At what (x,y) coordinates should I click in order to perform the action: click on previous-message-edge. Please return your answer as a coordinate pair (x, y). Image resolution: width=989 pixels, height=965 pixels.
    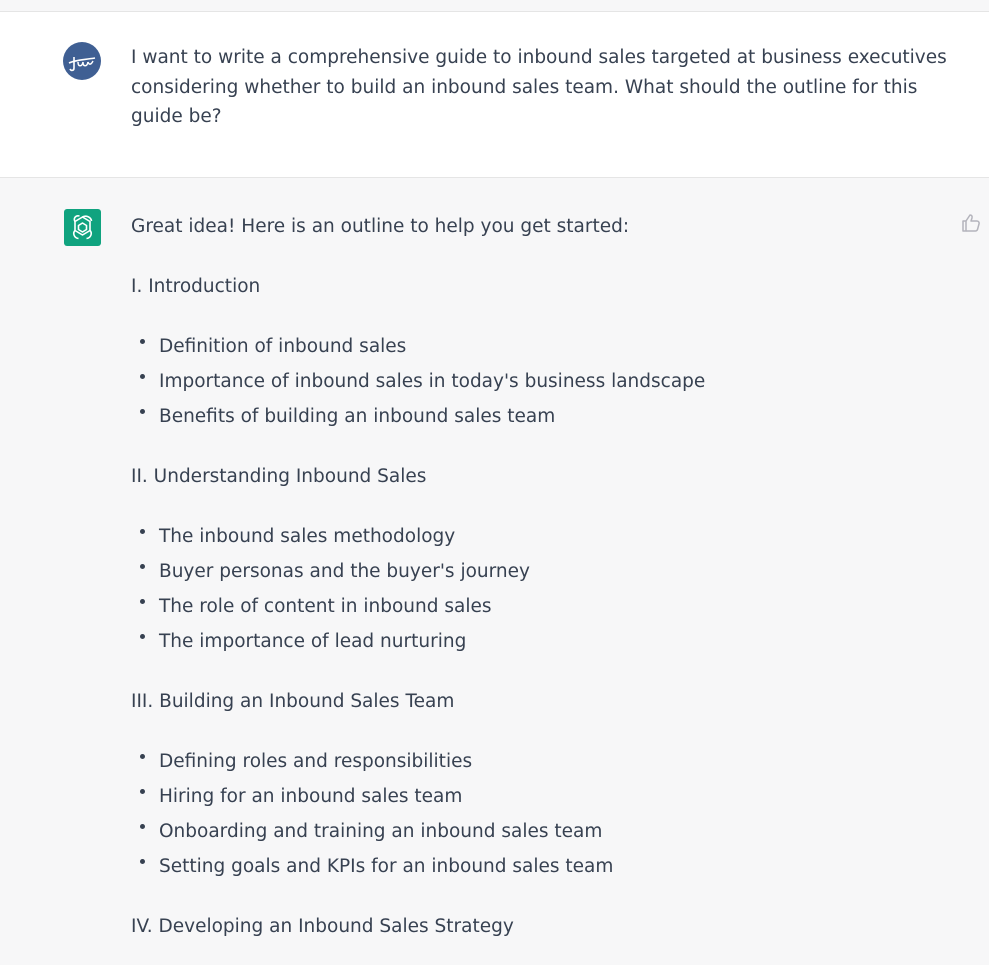
    Looking at the image, I should click on (494, 6).